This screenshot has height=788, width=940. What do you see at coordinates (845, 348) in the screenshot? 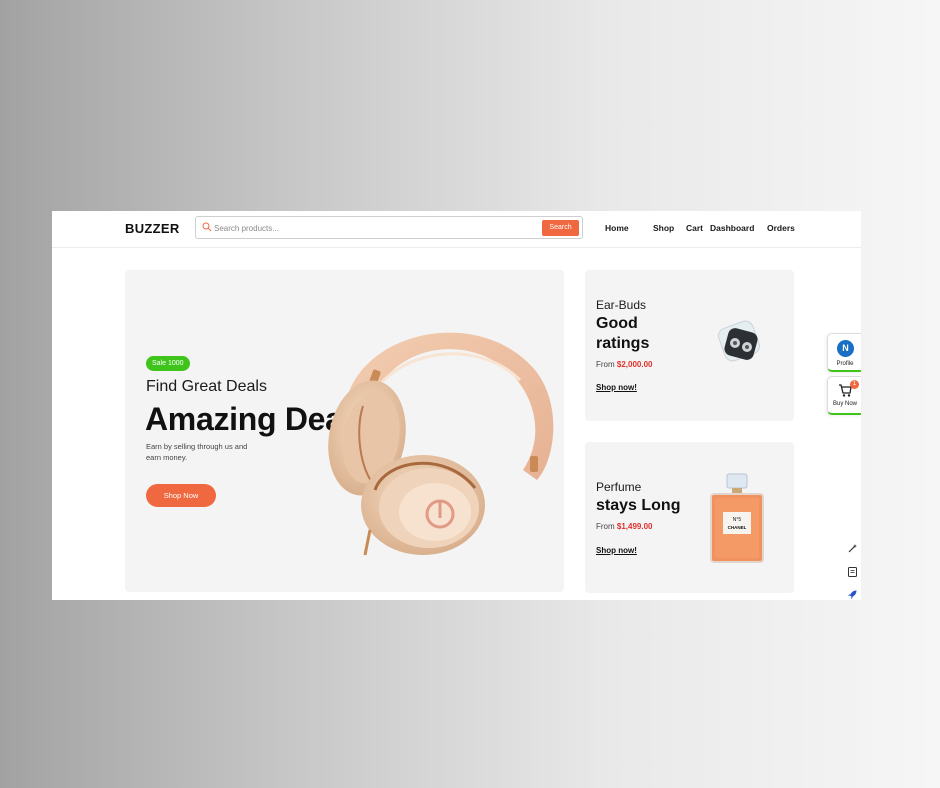
I see `avatar: N` at bounding box center [845, 348].